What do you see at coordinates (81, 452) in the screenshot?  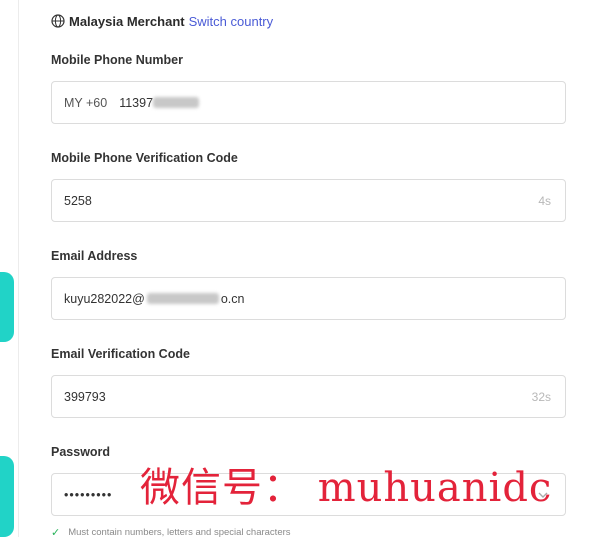 I see `password-label: Password` at bounding box center [81, 452].